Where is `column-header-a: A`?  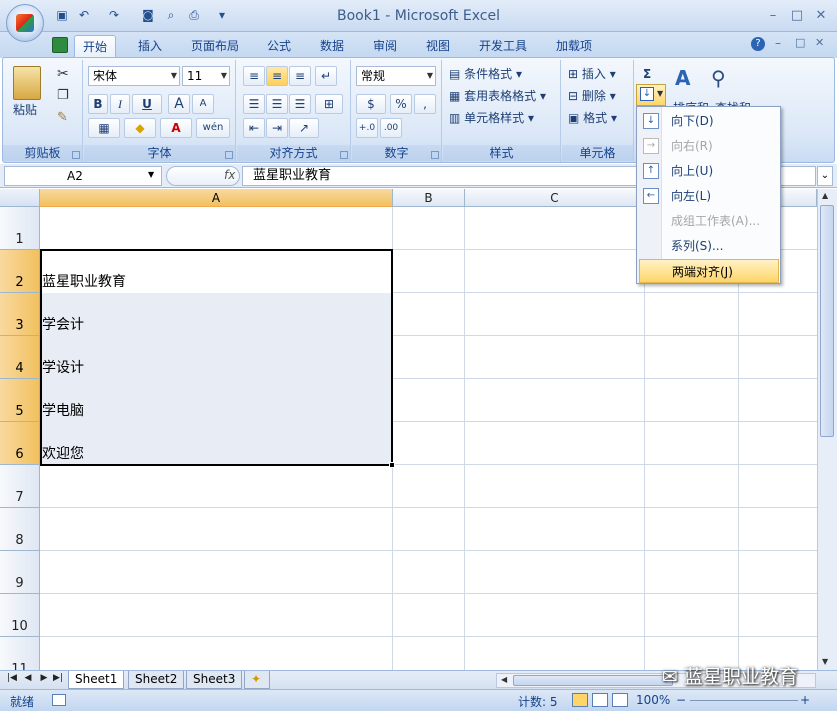
column-header-a: A is located at coordinates (216, 198).